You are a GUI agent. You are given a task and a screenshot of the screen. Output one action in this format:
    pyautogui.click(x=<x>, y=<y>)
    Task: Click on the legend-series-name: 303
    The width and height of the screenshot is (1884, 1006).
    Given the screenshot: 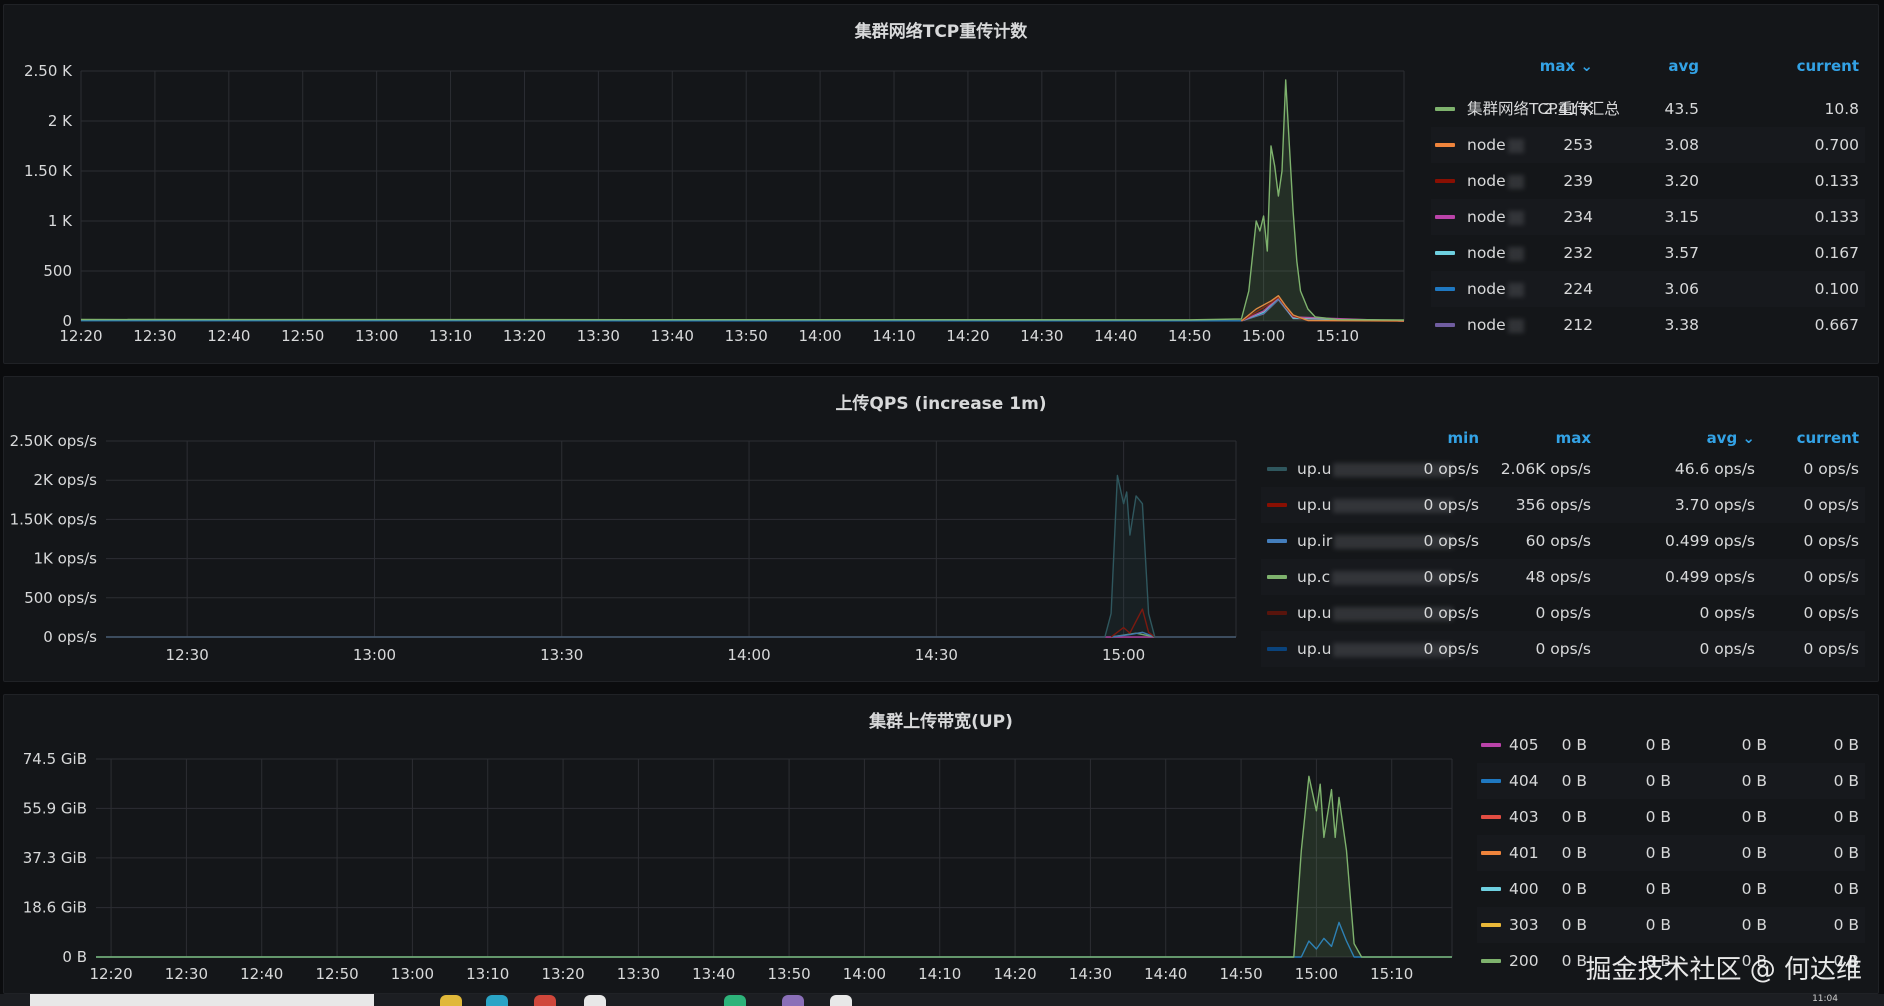 What is the action you would take?
    pyautogui.click(x=1524, y=925)
    